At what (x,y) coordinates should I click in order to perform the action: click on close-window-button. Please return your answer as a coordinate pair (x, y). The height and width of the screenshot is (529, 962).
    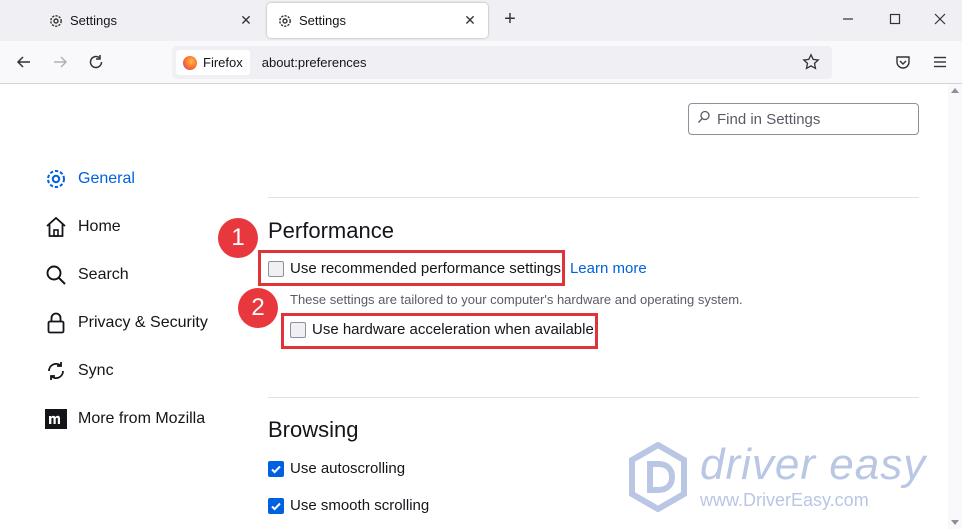
    Looking at the image, I should click on (940, 19).